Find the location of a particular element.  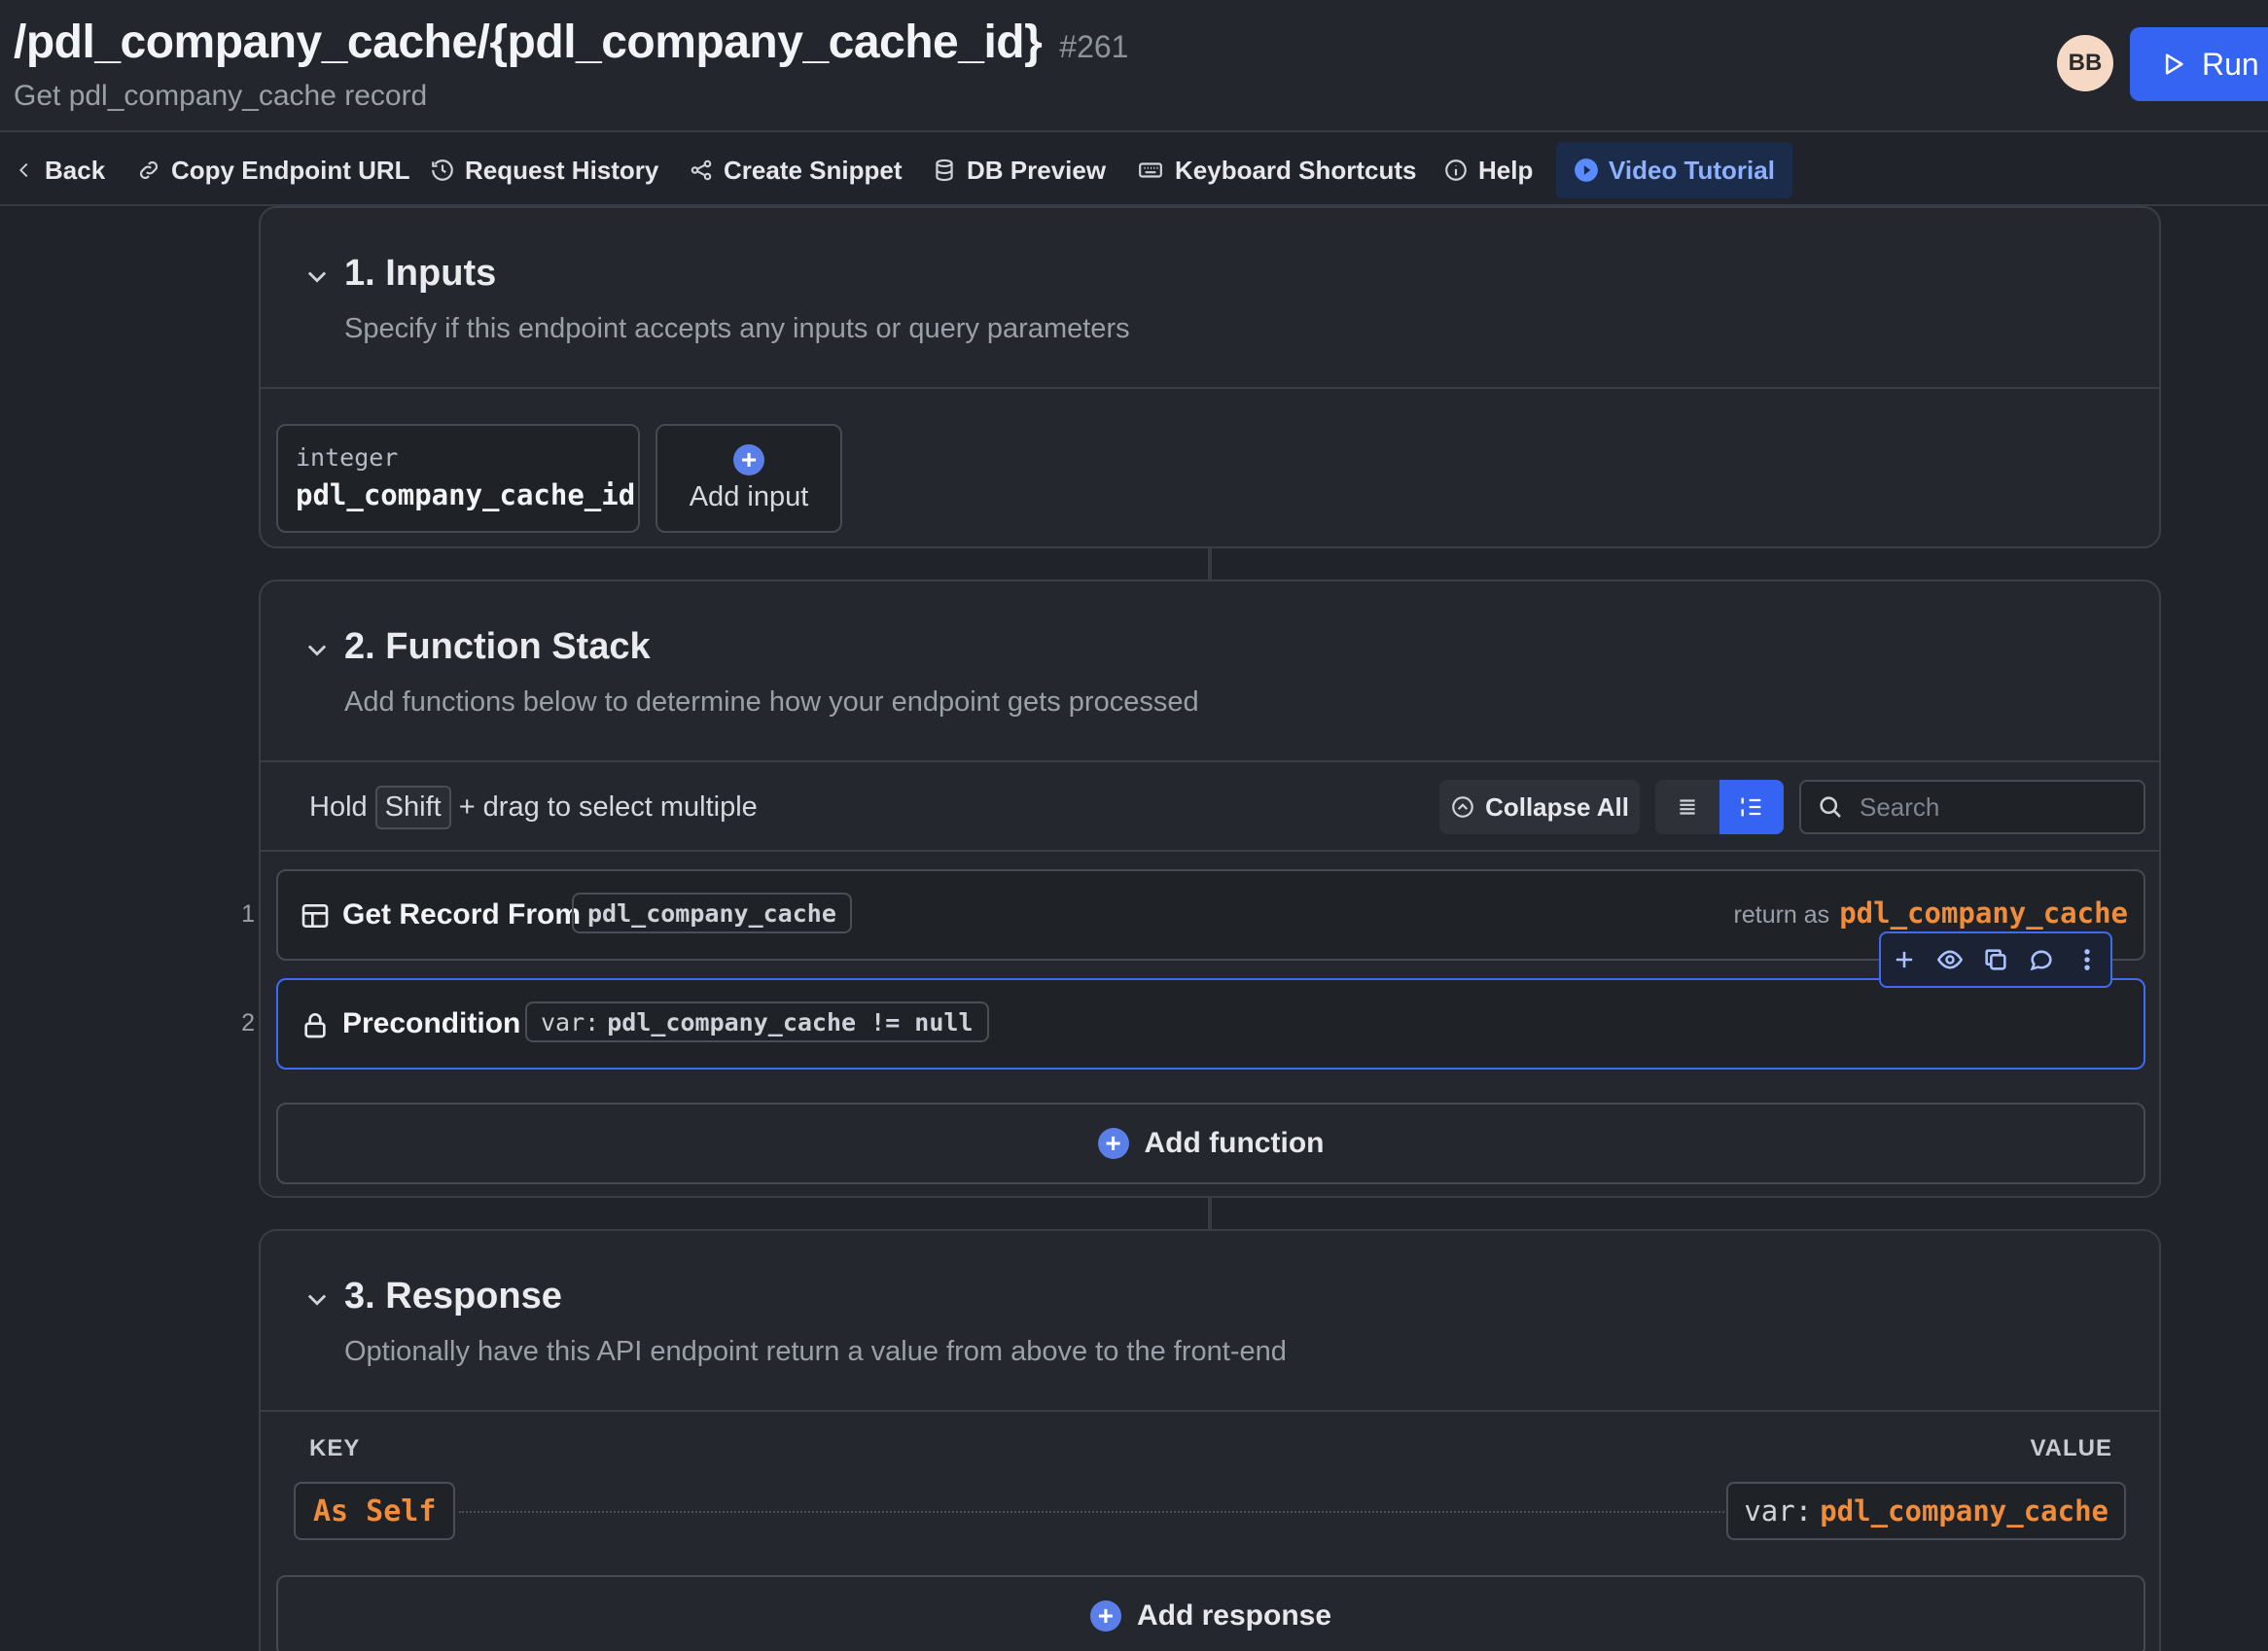

condition-expression: pdl_company_cache != null is located at coordinates (790, 1022).